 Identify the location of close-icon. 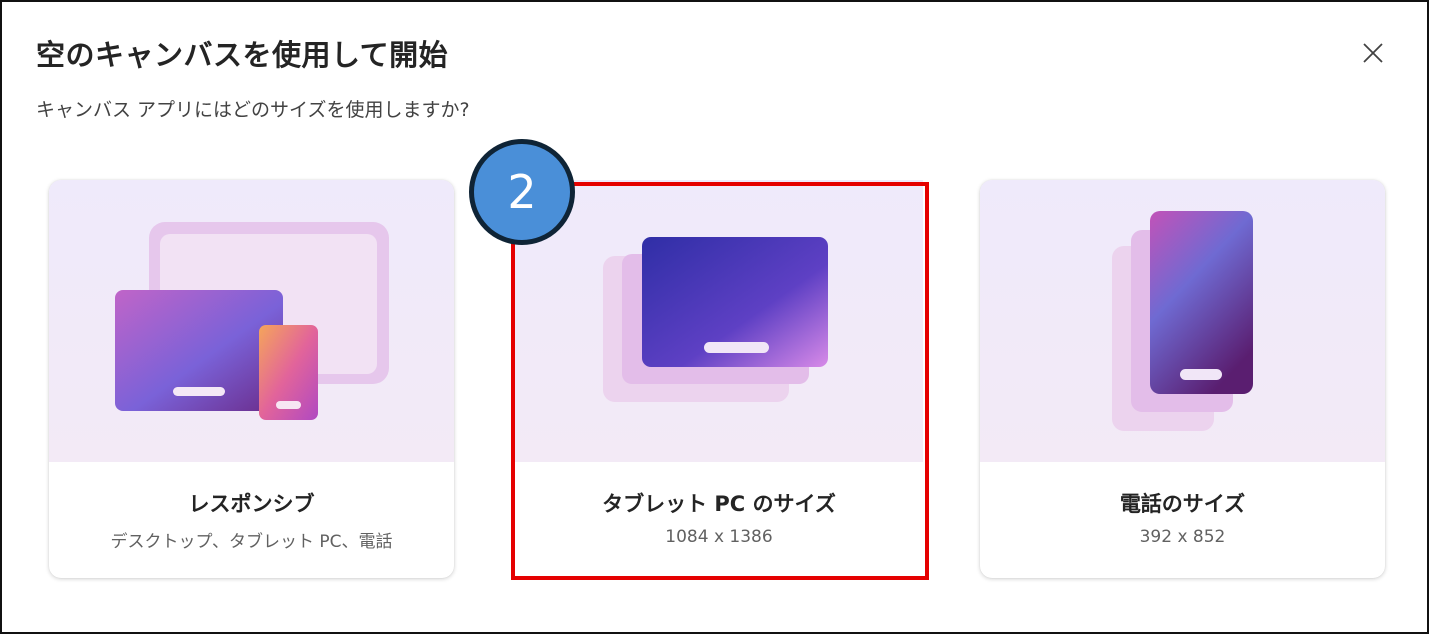
(1373, 53).